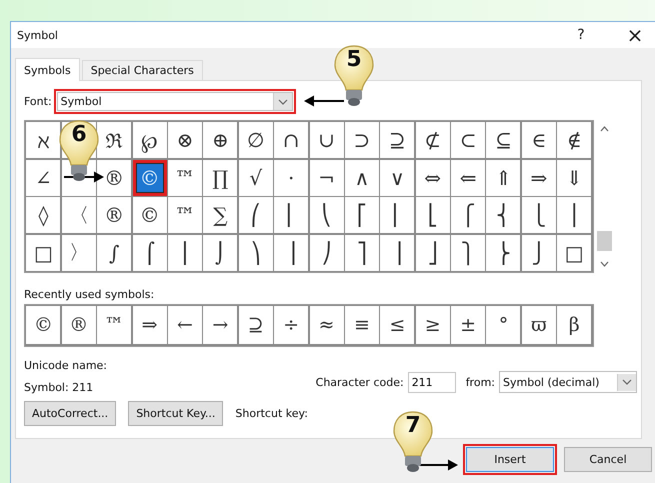  Describe the element at coordinates (255, 140) in the screenshot. I see `symbol-cell: ∅` at that location.